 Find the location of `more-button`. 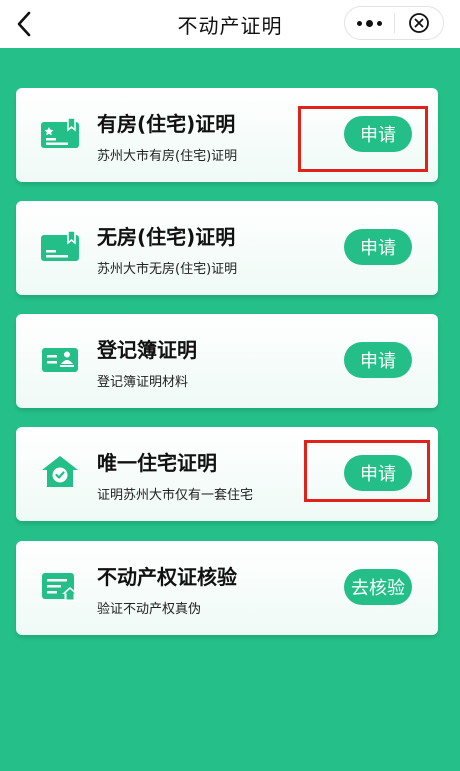

more-button is located at coordinates (369, 23).